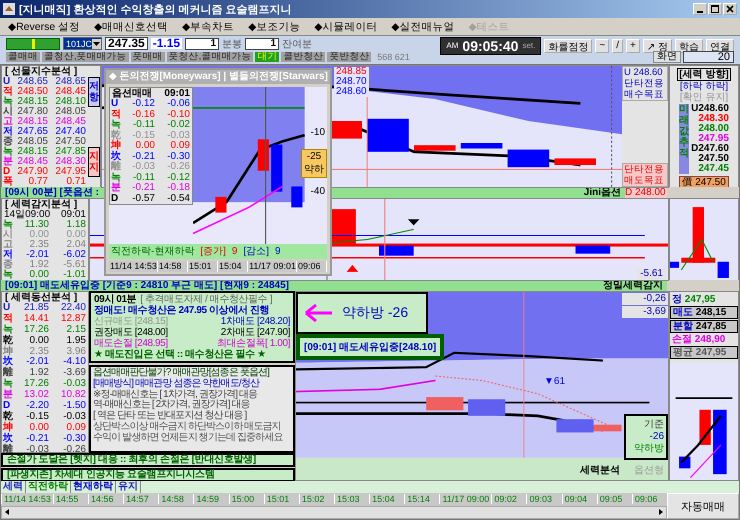  What do you see at coordinates (704, 352) in the screenshot?
I see `order-value: 평균 247,95` at bounding box center [704, 352].